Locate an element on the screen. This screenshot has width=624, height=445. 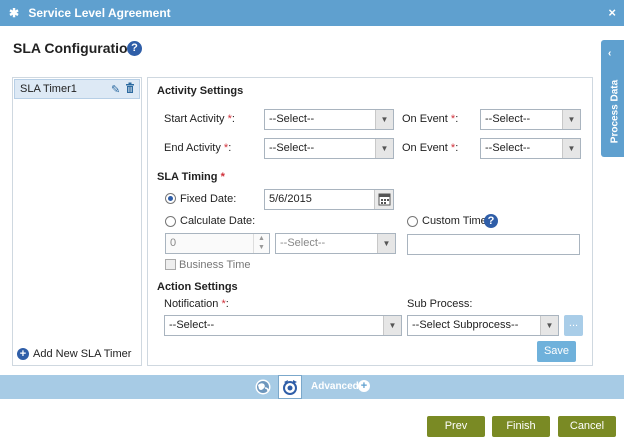
end-event-label: On Event *: is located at coordinates (430, 148).